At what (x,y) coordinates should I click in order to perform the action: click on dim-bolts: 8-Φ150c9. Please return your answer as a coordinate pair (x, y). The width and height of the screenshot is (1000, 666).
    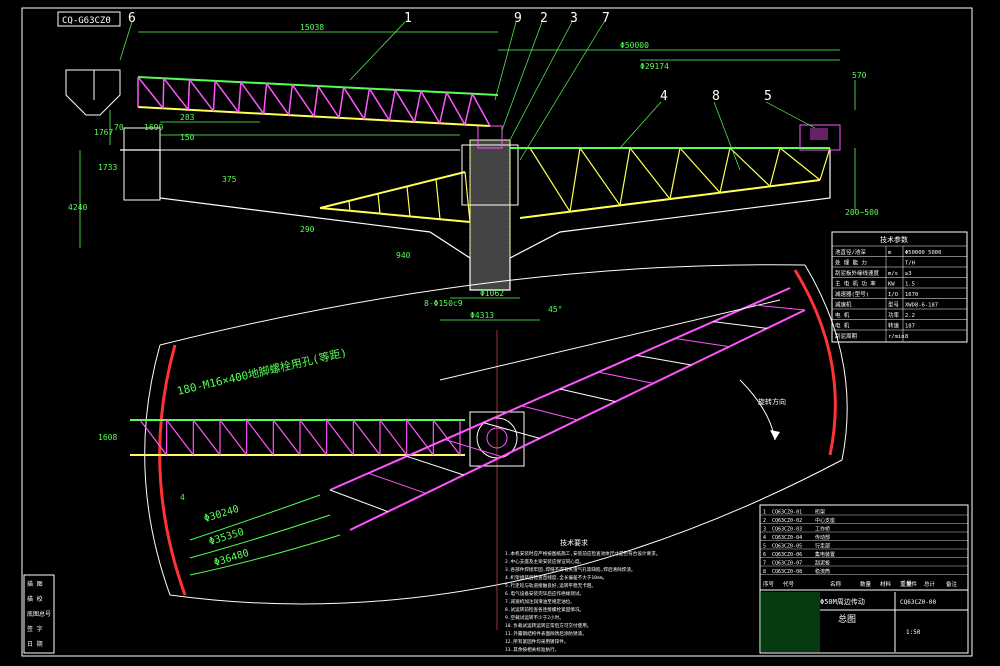
    Looking at the image, I should click on (443, 303).